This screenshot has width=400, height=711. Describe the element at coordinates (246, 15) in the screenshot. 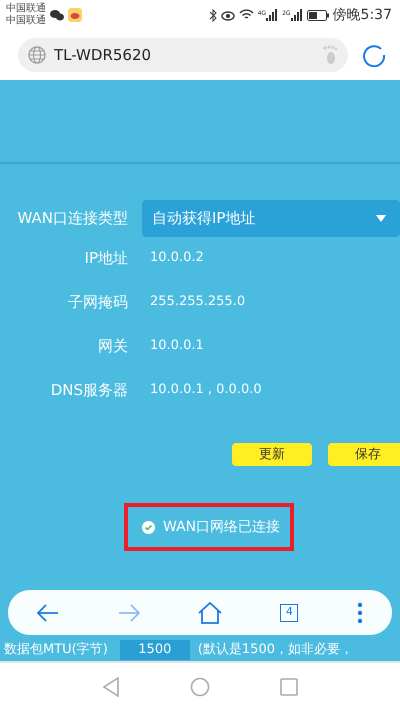

I see `wifi-icon` at that location.